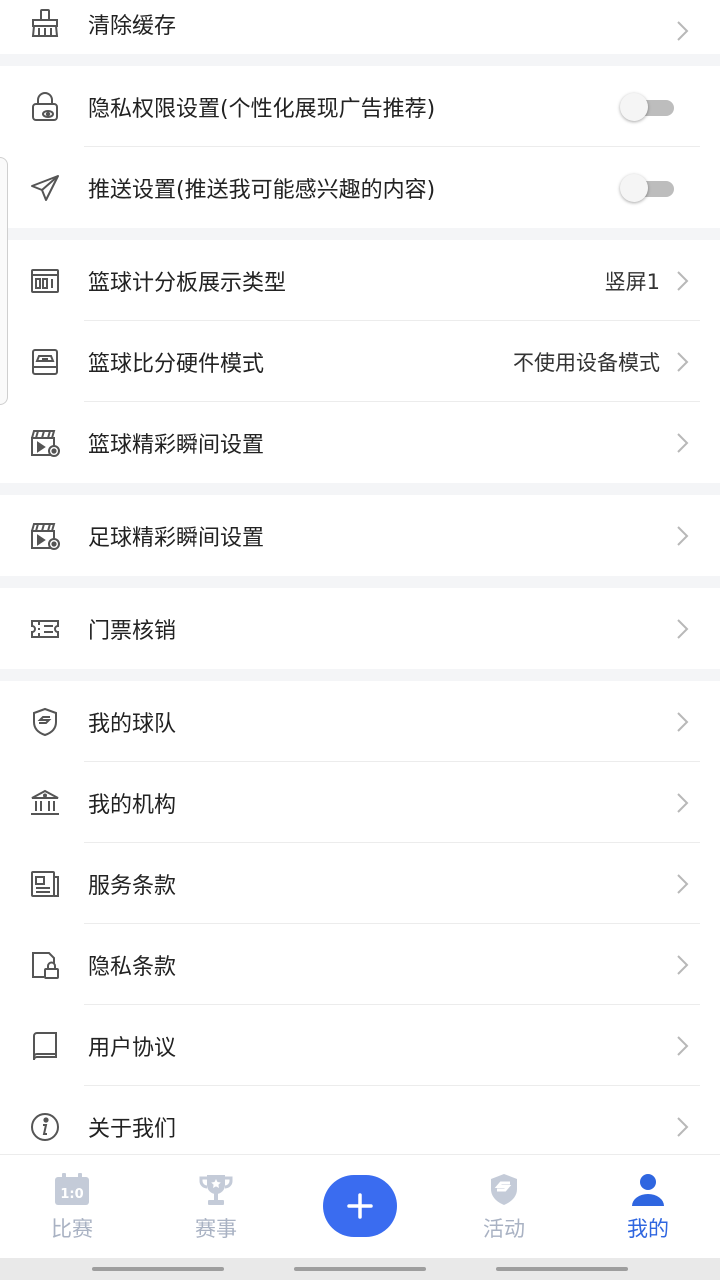 The width and height of the screenshot is (720, 1280). I want to click on user-agreement-row: 用户协议, so click(360, 1045).